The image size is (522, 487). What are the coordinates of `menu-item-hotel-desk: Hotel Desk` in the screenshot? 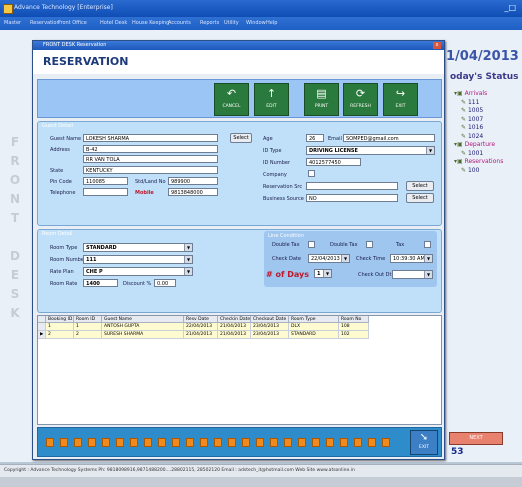 It's located at (113, 23).